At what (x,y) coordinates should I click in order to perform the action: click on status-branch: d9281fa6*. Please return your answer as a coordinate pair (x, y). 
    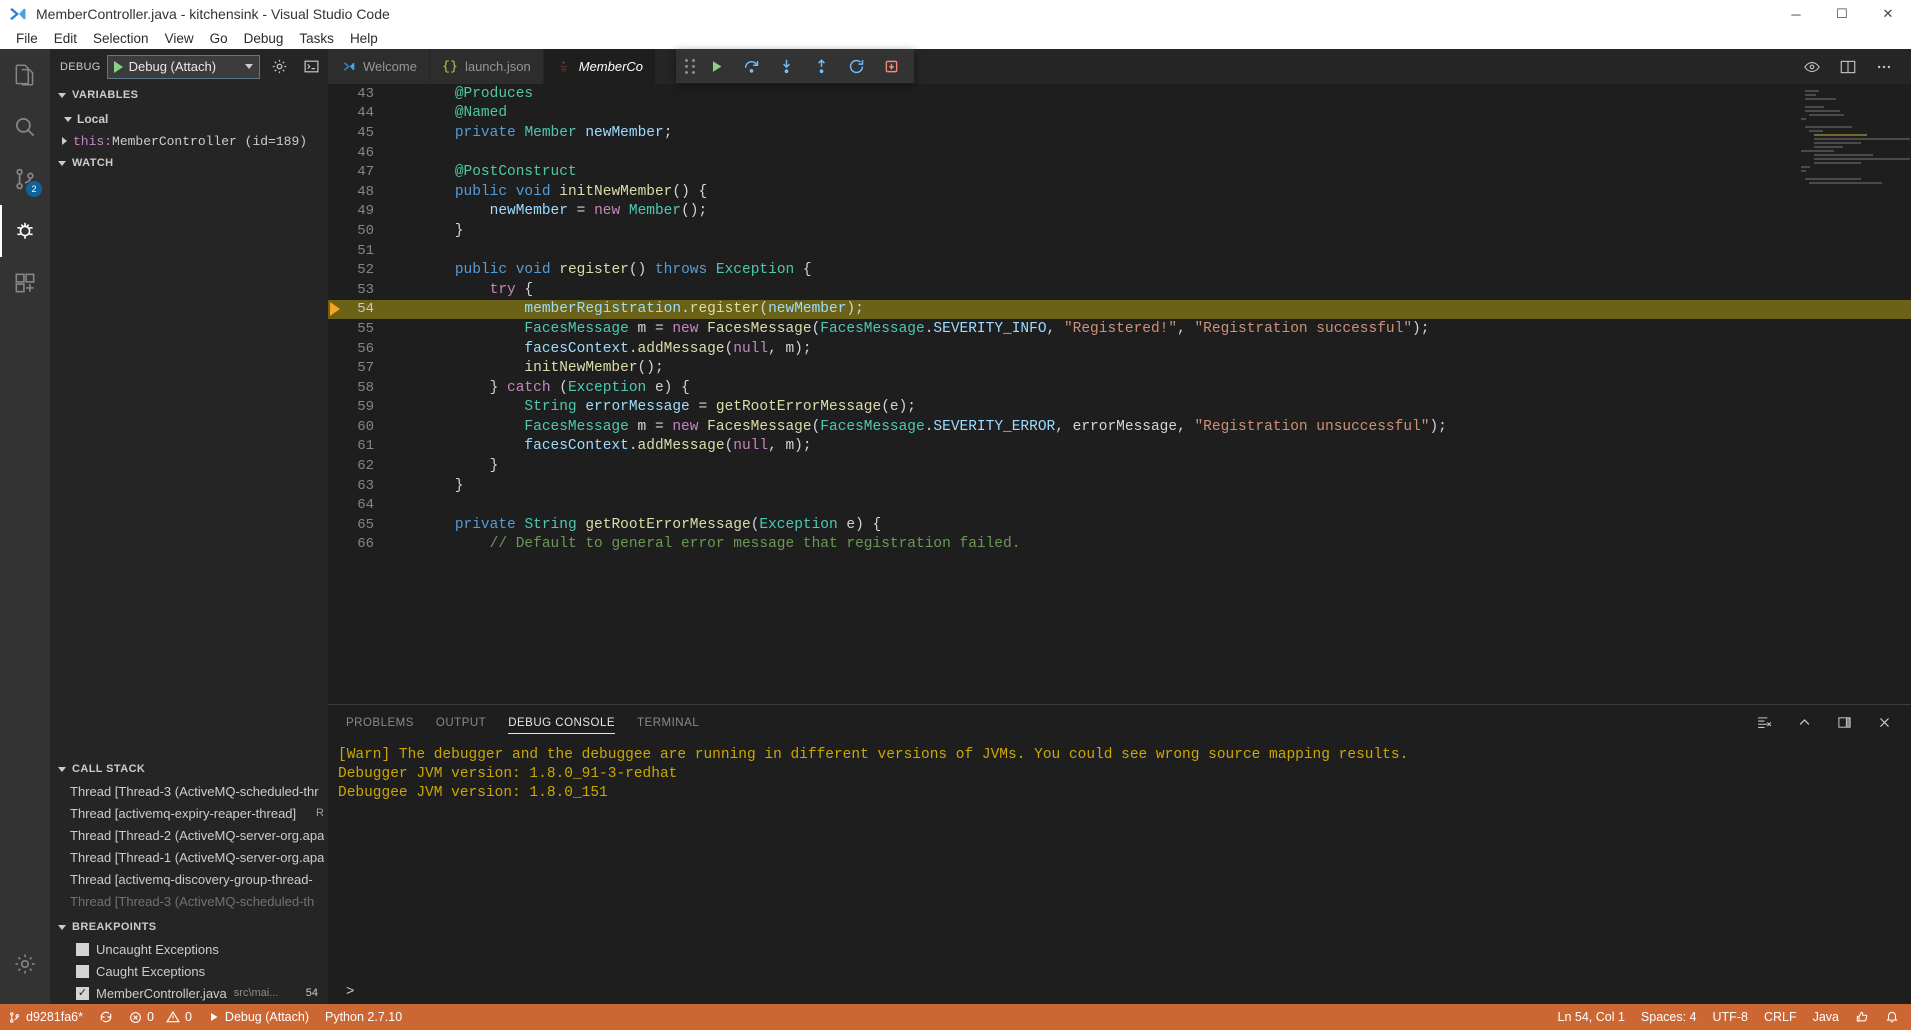
    Looking at the image, I should click on (45, 1017).